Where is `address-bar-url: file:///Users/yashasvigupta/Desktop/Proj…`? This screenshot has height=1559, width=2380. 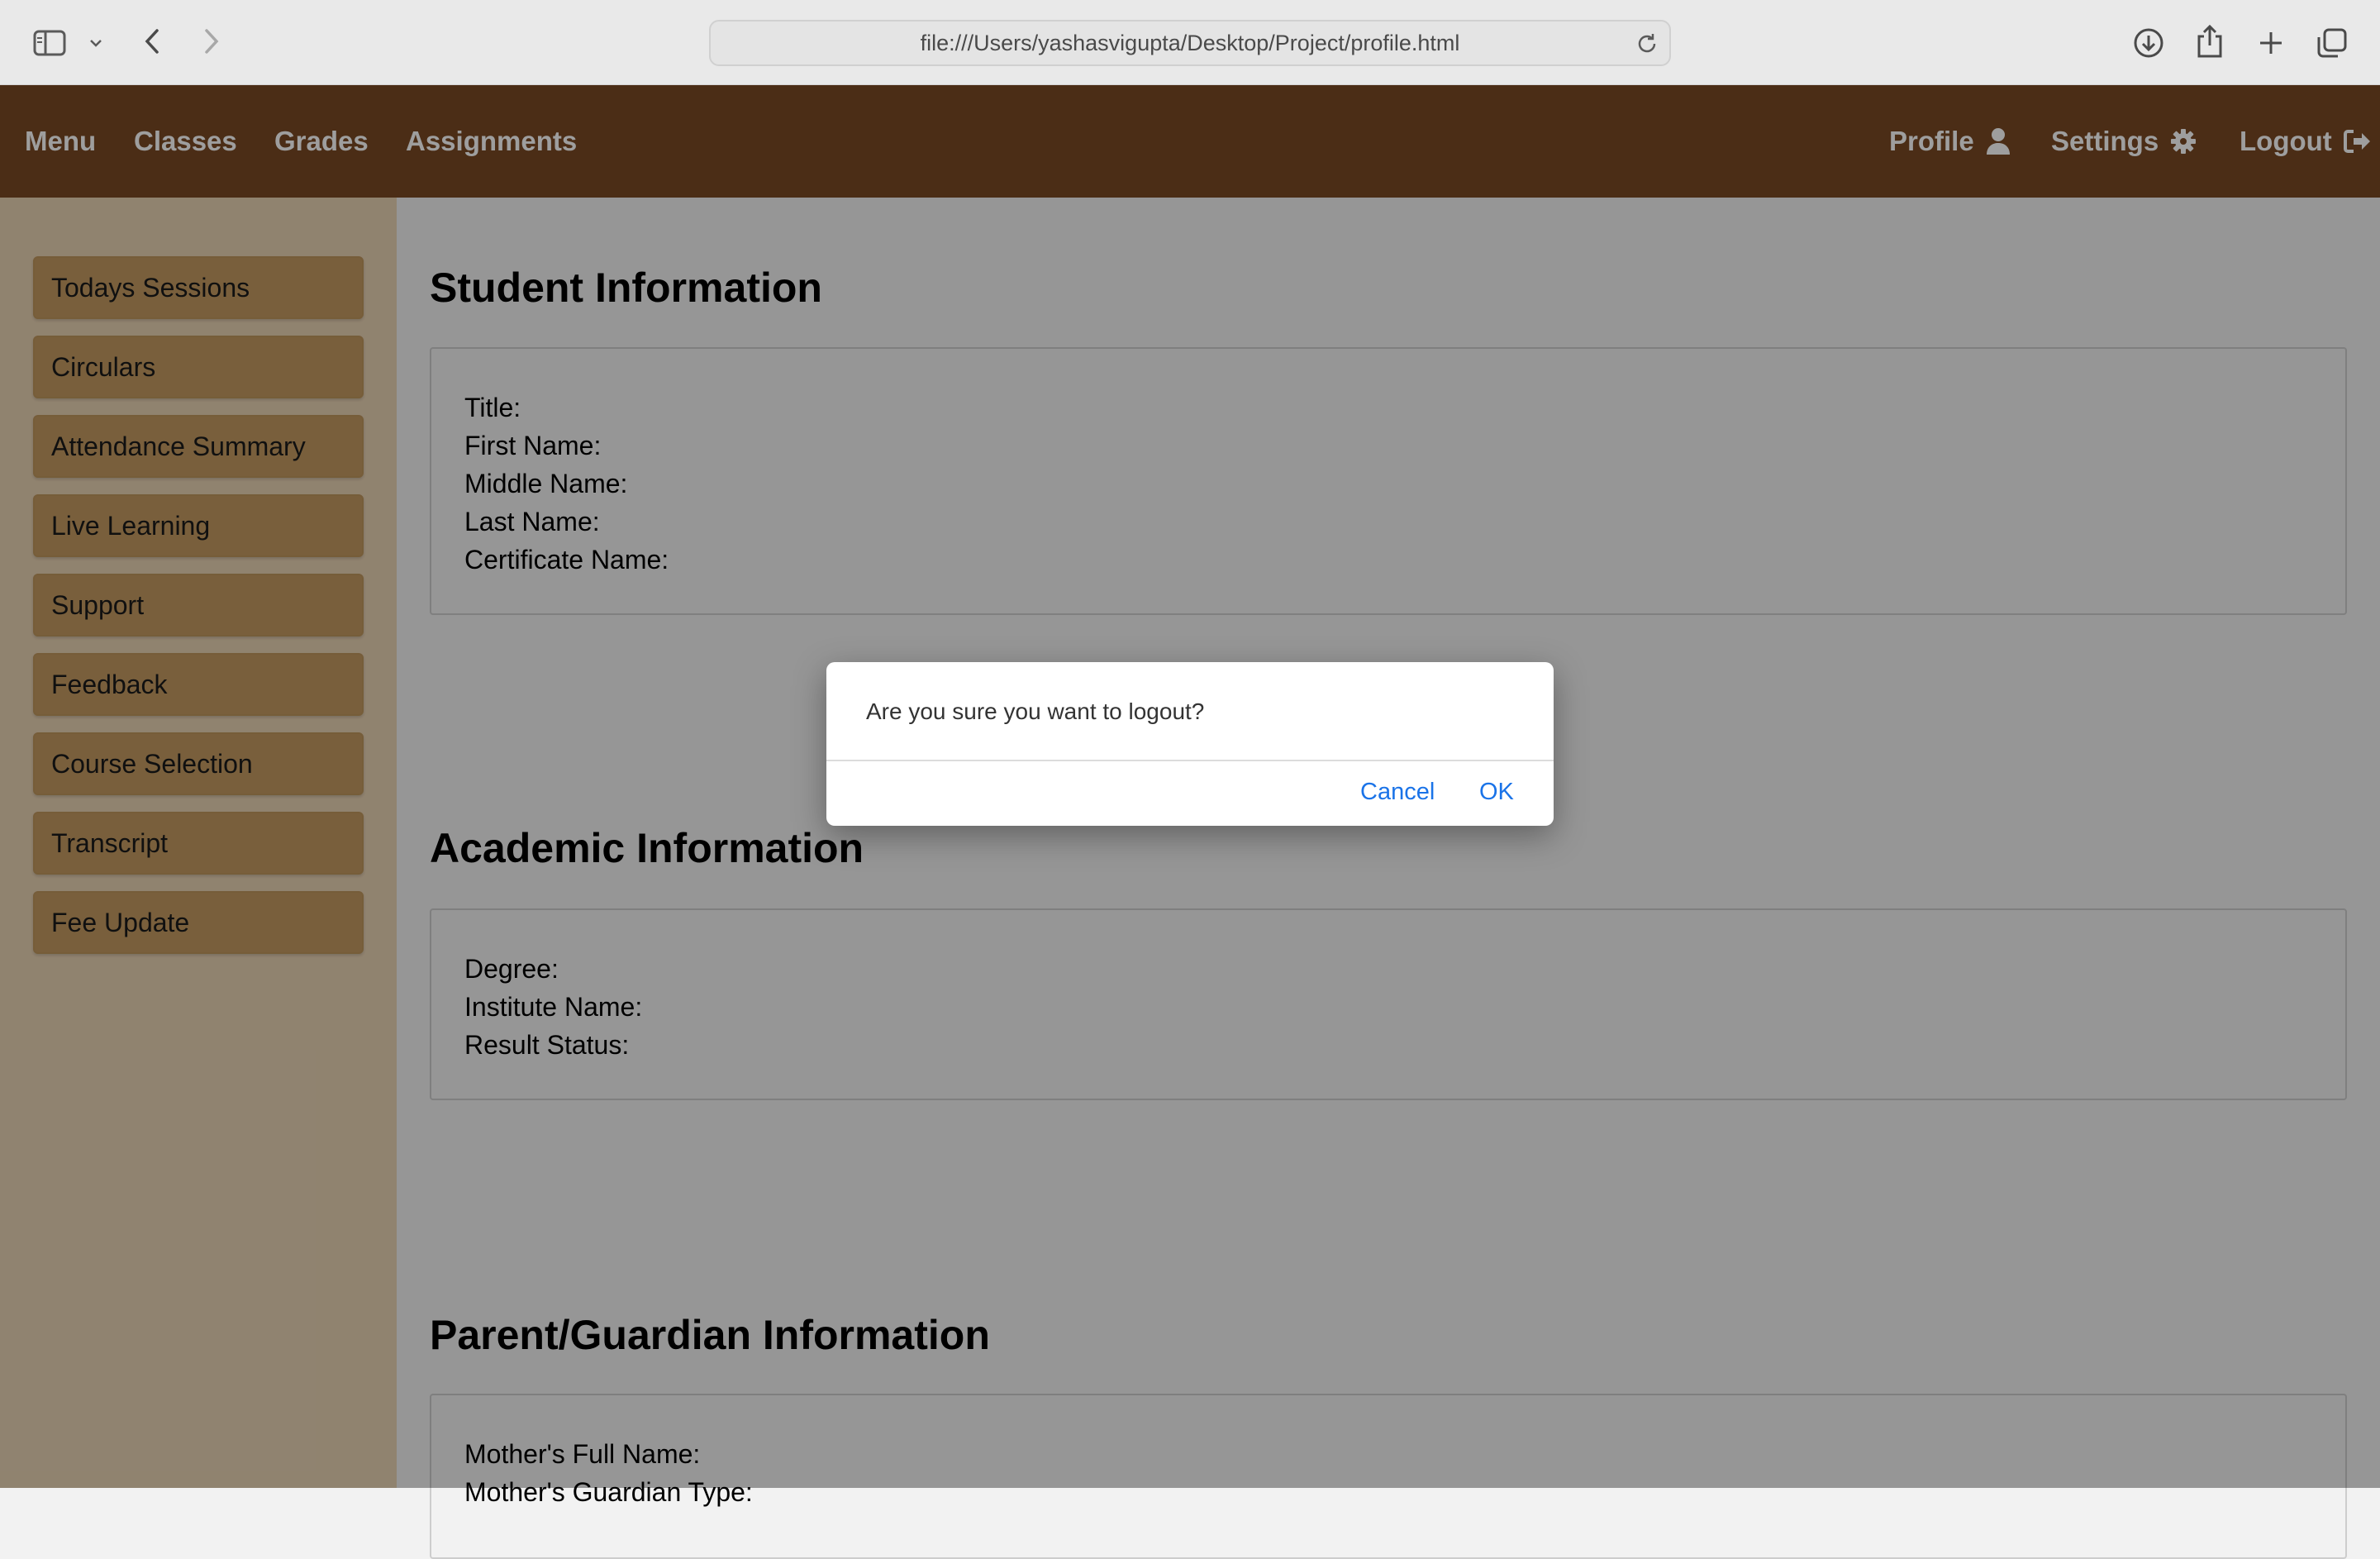
address-bar-url: file:///Users/yashasvigupta/Desktop/Proj… is located at coordinates (1190, 42).